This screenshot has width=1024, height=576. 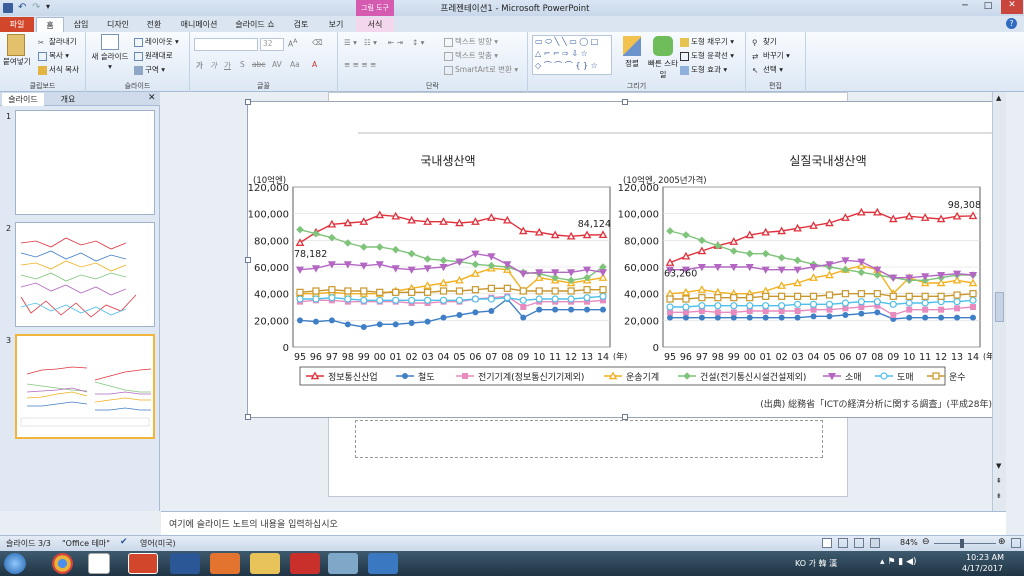 I want to click on reading-view-icon, so click(x=859, y=543).